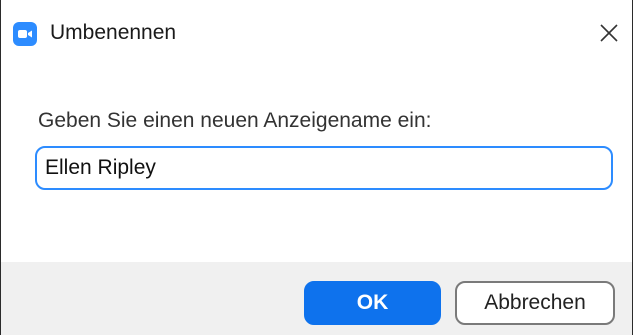 The width and height of the screenshot is (633, 335). What do you see at coordinates (535, 303) in the screenshot?
I see `cancel-button: Abbrechen` at bounding box center [535, 303].